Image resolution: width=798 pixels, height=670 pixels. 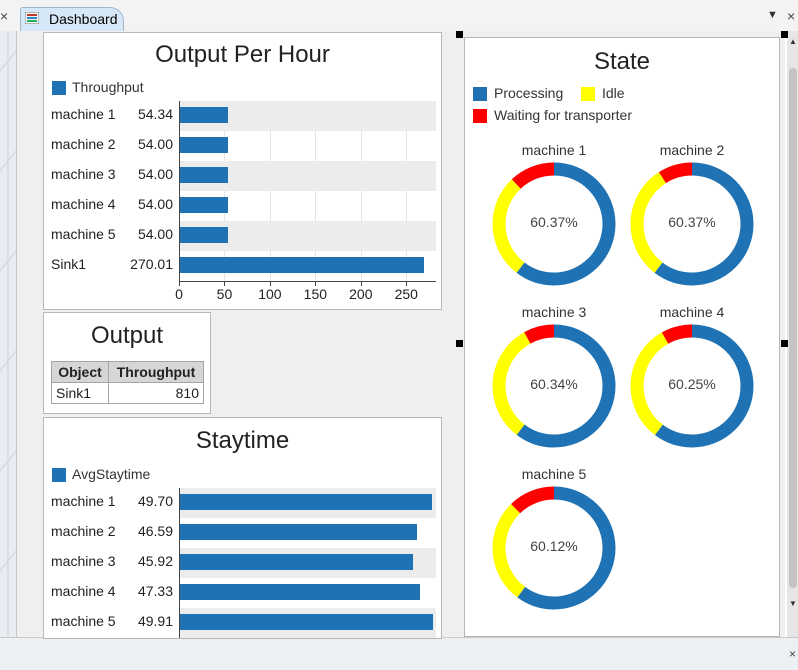 I want to click on table-row: Sink1 810, so click(x=127, y=393).